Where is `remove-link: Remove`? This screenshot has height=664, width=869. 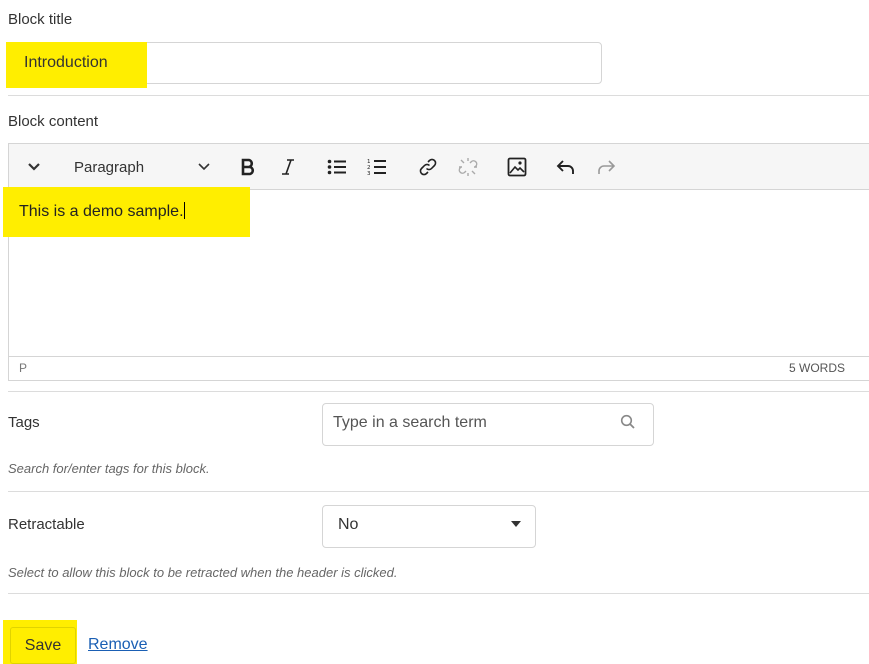 remove-link: Remove is located at coordinates (118, 645).